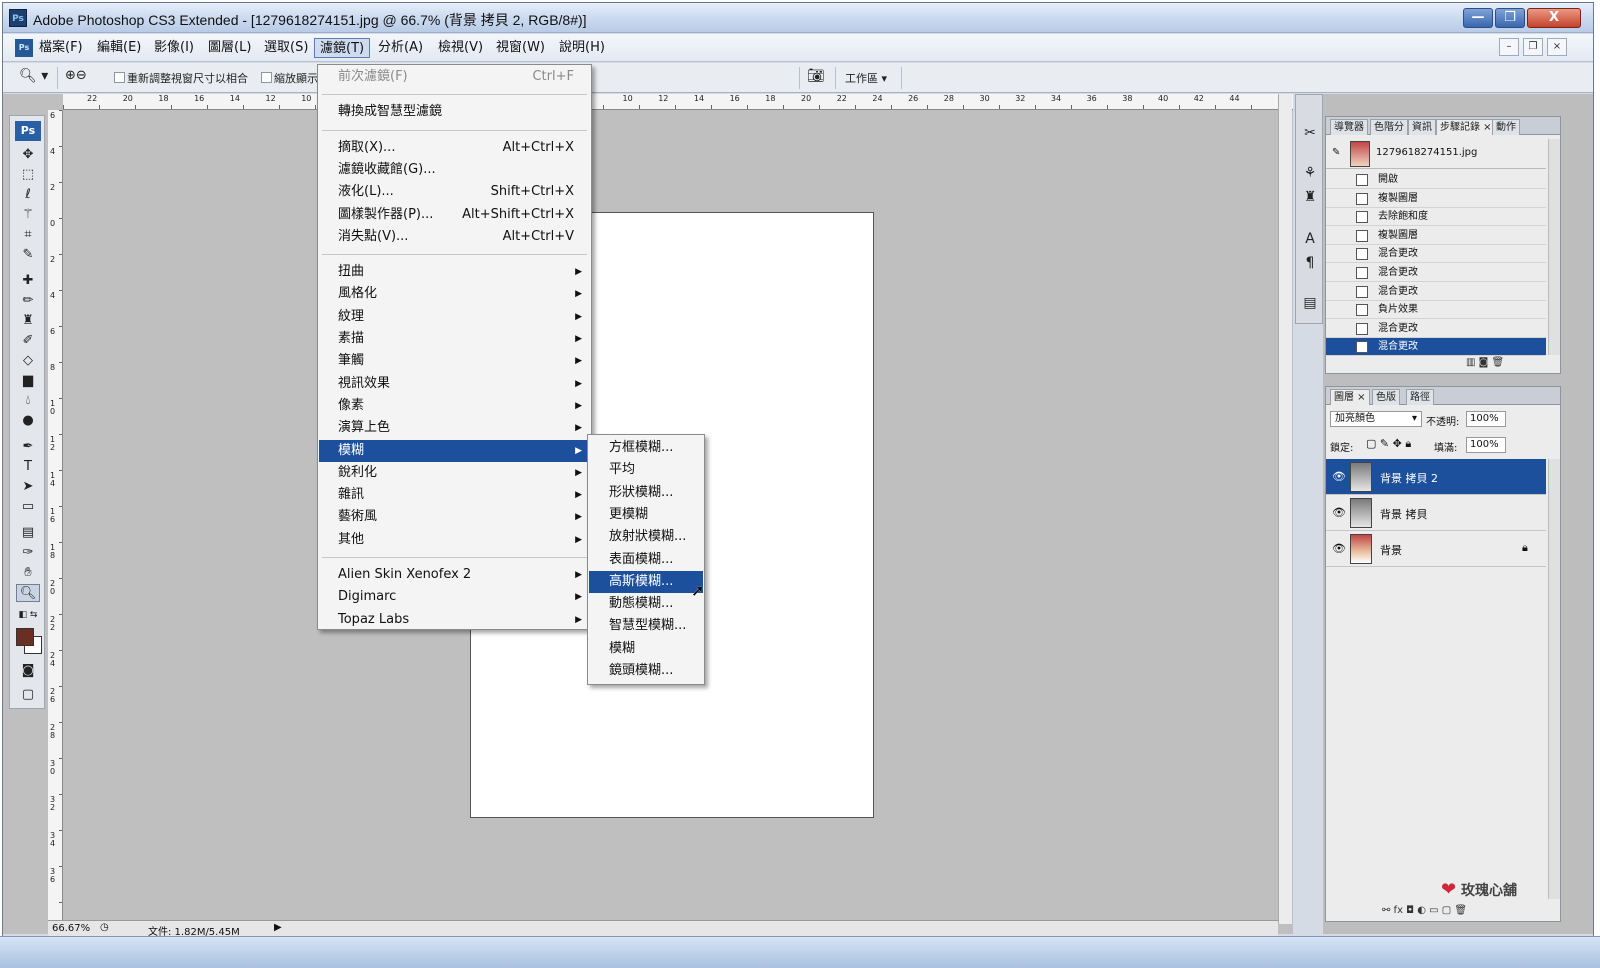  I want to click on minimize-button: —, so click(1478, 18).